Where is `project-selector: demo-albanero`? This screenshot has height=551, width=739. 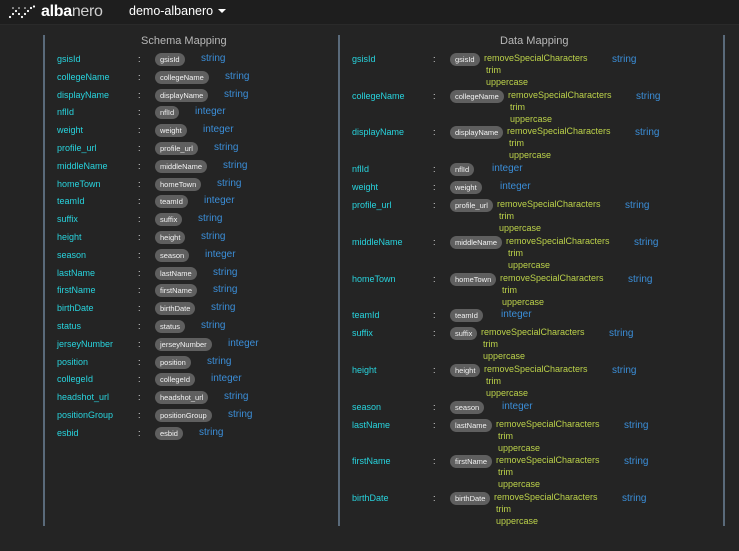 project-selector: demo-albanero is located at coordinates (178, 11).